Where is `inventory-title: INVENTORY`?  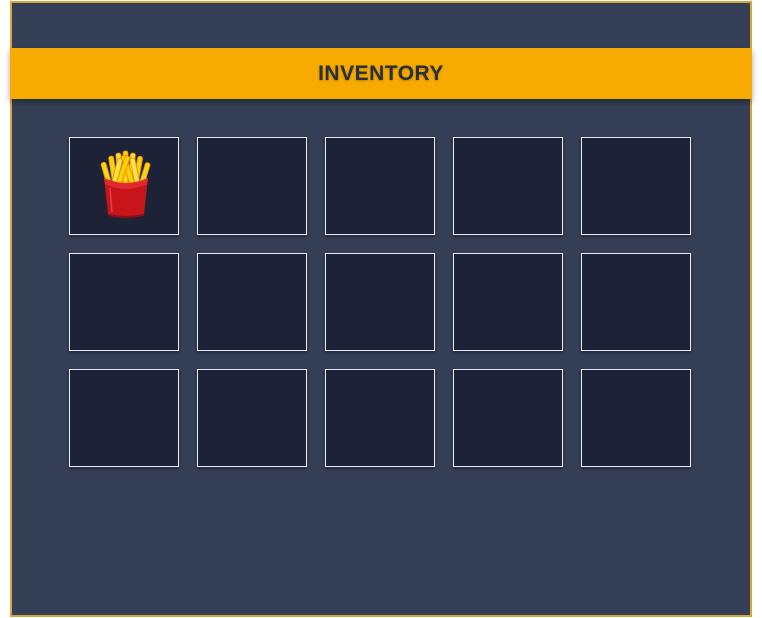
inventory-title: INVENTORY is located at coordinates (381, 73).